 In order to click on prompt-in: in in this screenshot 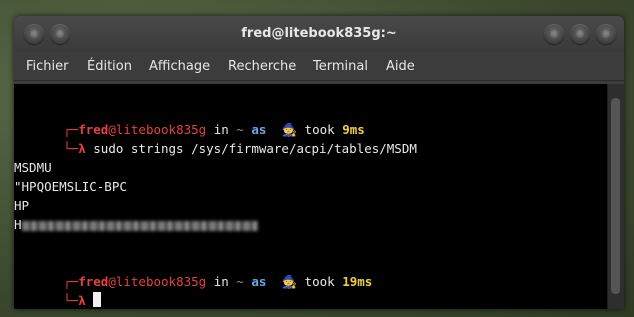, I will do `click(221, 281)`.